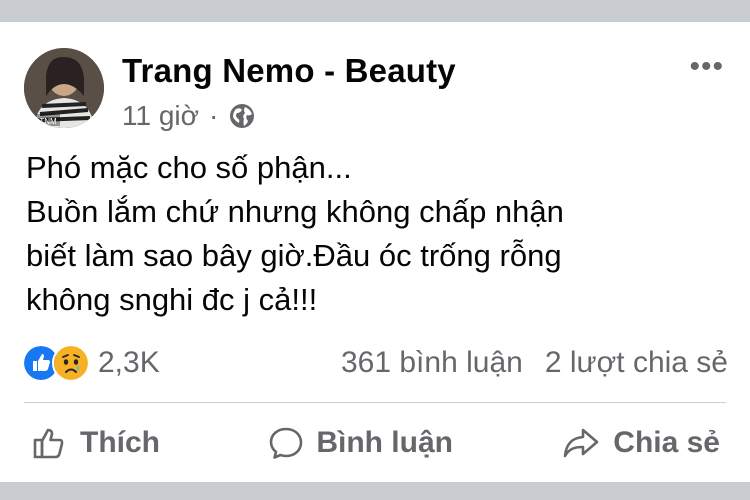 This screenshot has width=750, height=500. Describe the element at coordinates (534, 363) in the screenshot. I see `stats-right: 361 bình luận 2 lượt chia sẻ` at that location.